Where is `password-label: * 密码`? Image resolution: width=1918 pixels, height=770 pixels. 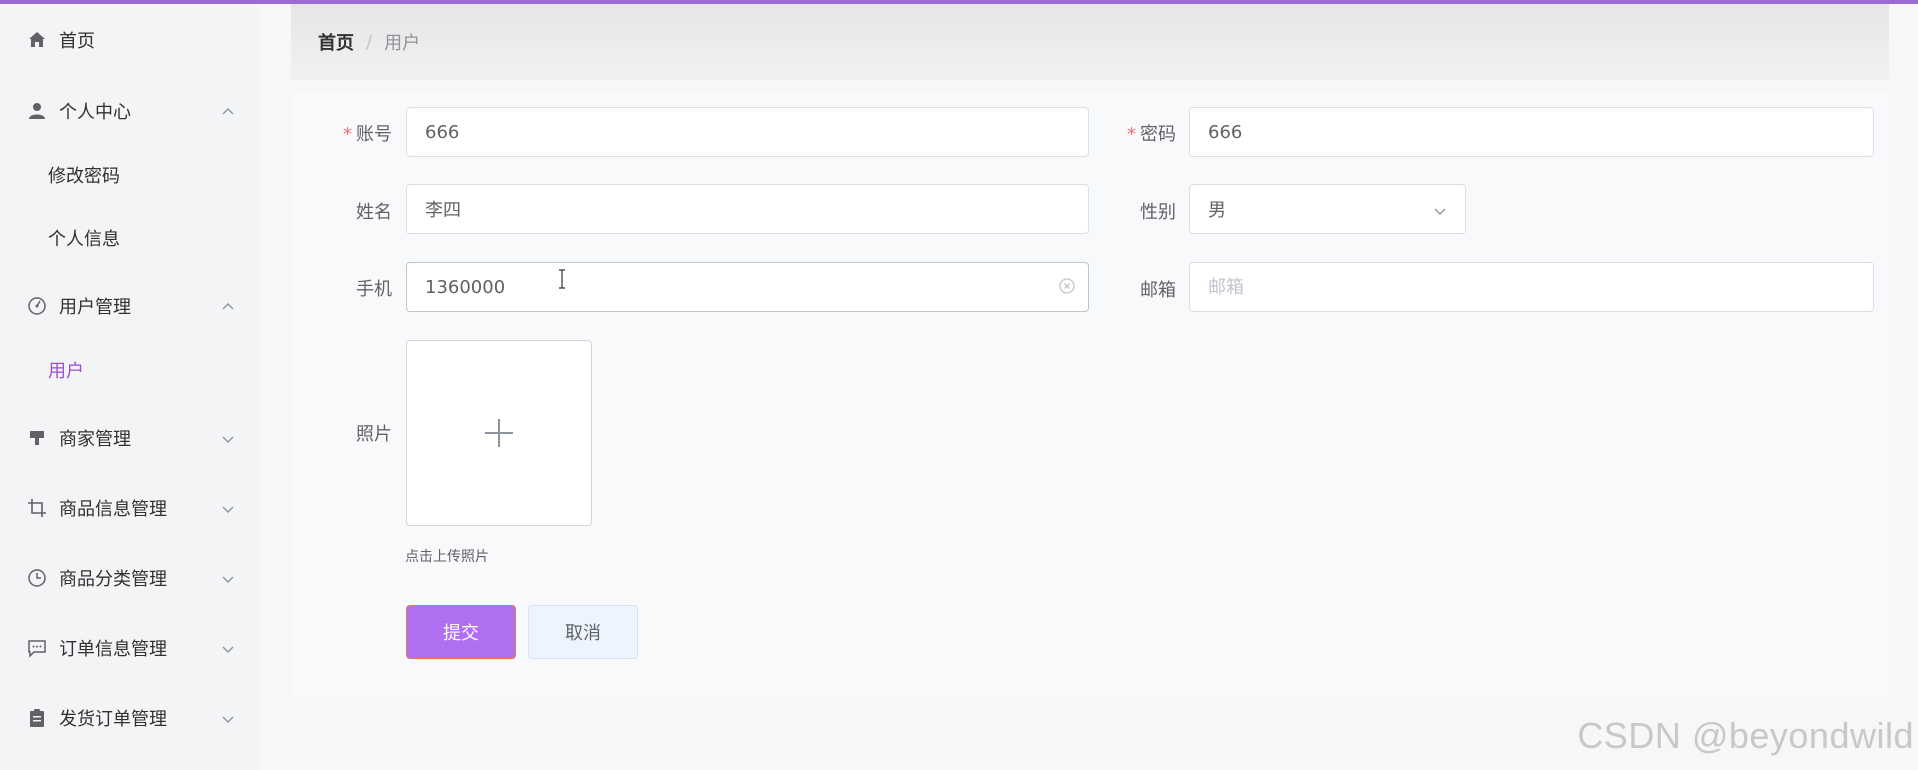 password-label: * 密码 is located at coordinates (1151, 134).